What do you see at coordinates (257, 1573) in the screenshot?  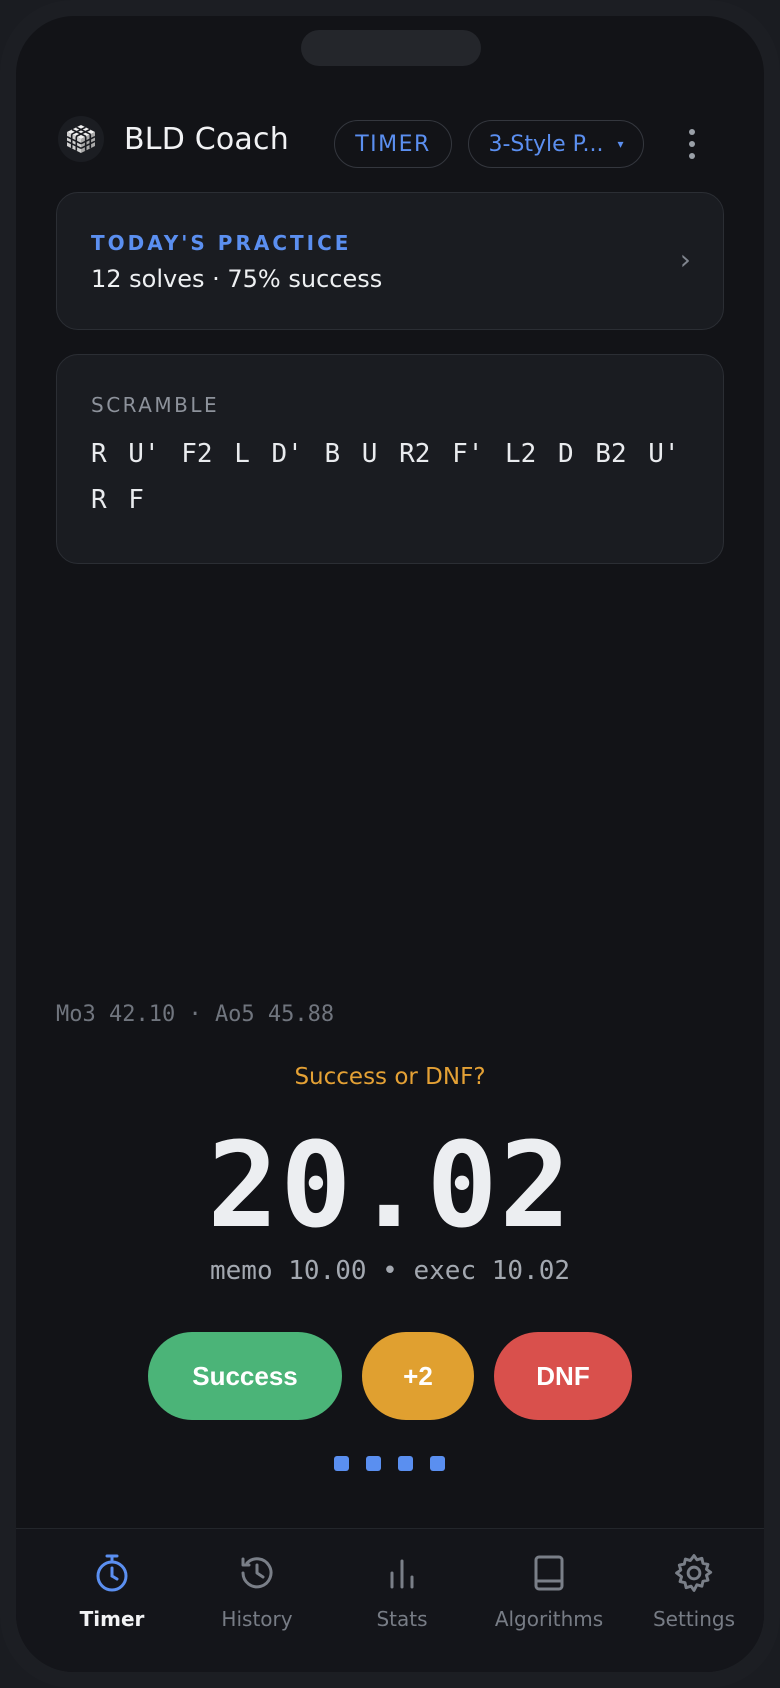 I see `history-icon` at bounding box center [257, 1573].